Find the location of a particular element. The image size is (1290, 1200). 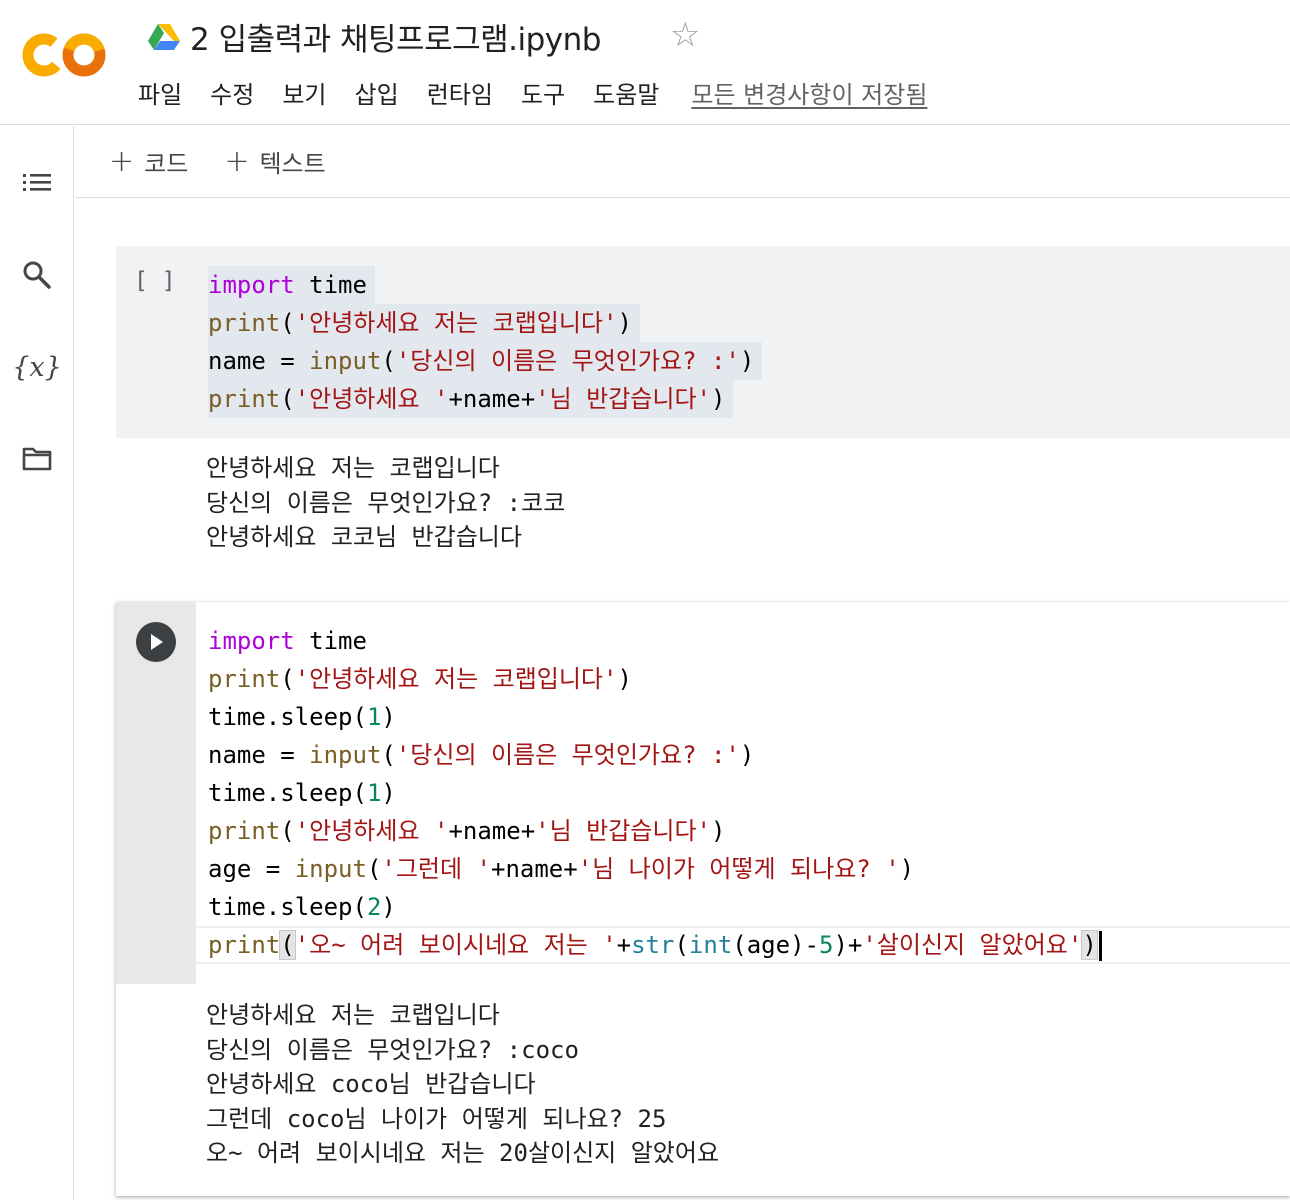

code-line: time.sleep(2) is located at coordinates (302, 907).